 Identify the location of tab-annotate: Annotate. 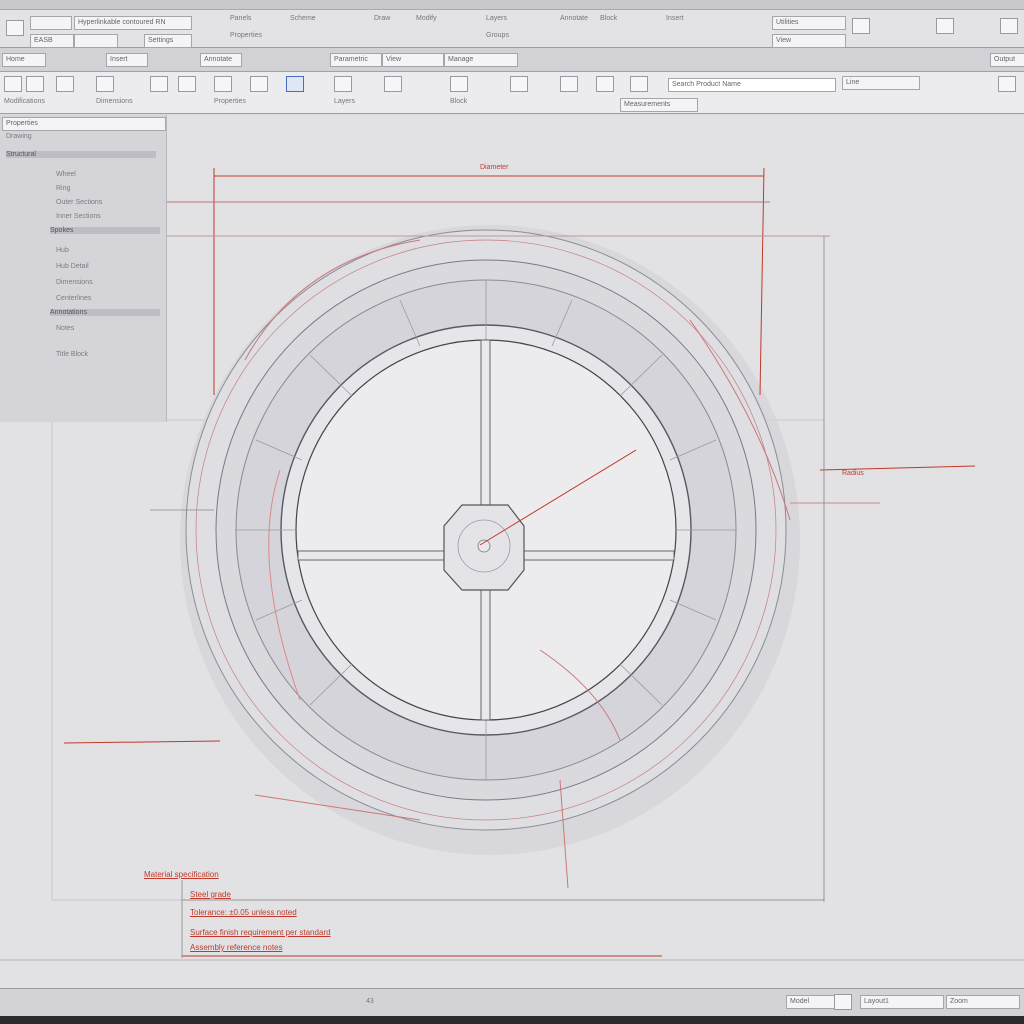
(221, 60).